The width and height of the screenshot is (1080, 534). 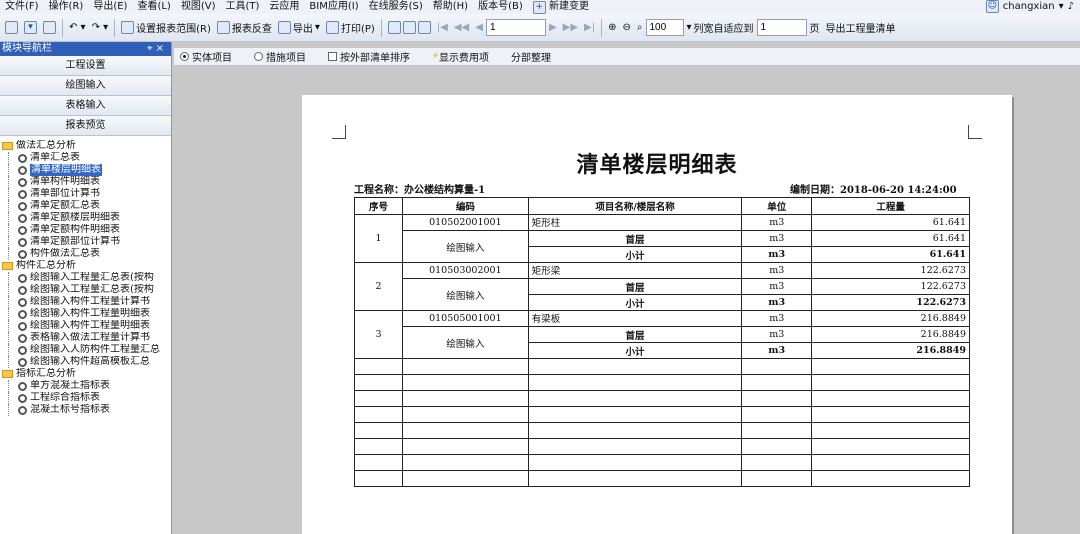 I want to click on range-icon, so click(x=128, y=27).